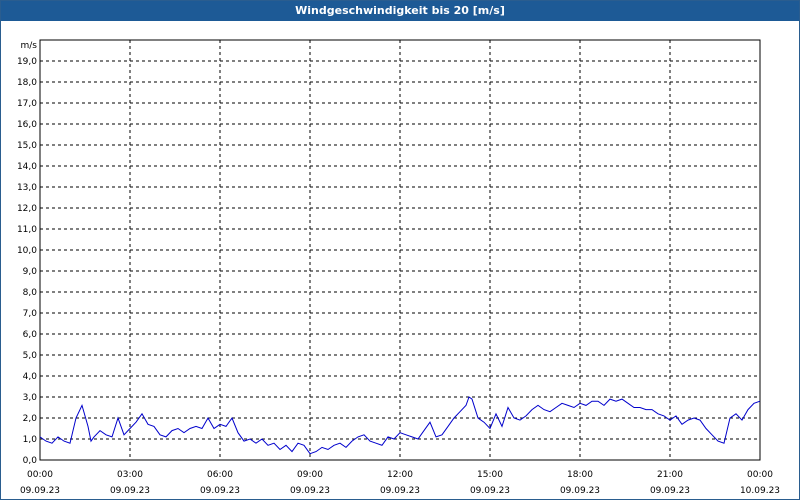 The image size is (800, 500). I want to click on y-tick-label: 15,0, so click(27, 146).